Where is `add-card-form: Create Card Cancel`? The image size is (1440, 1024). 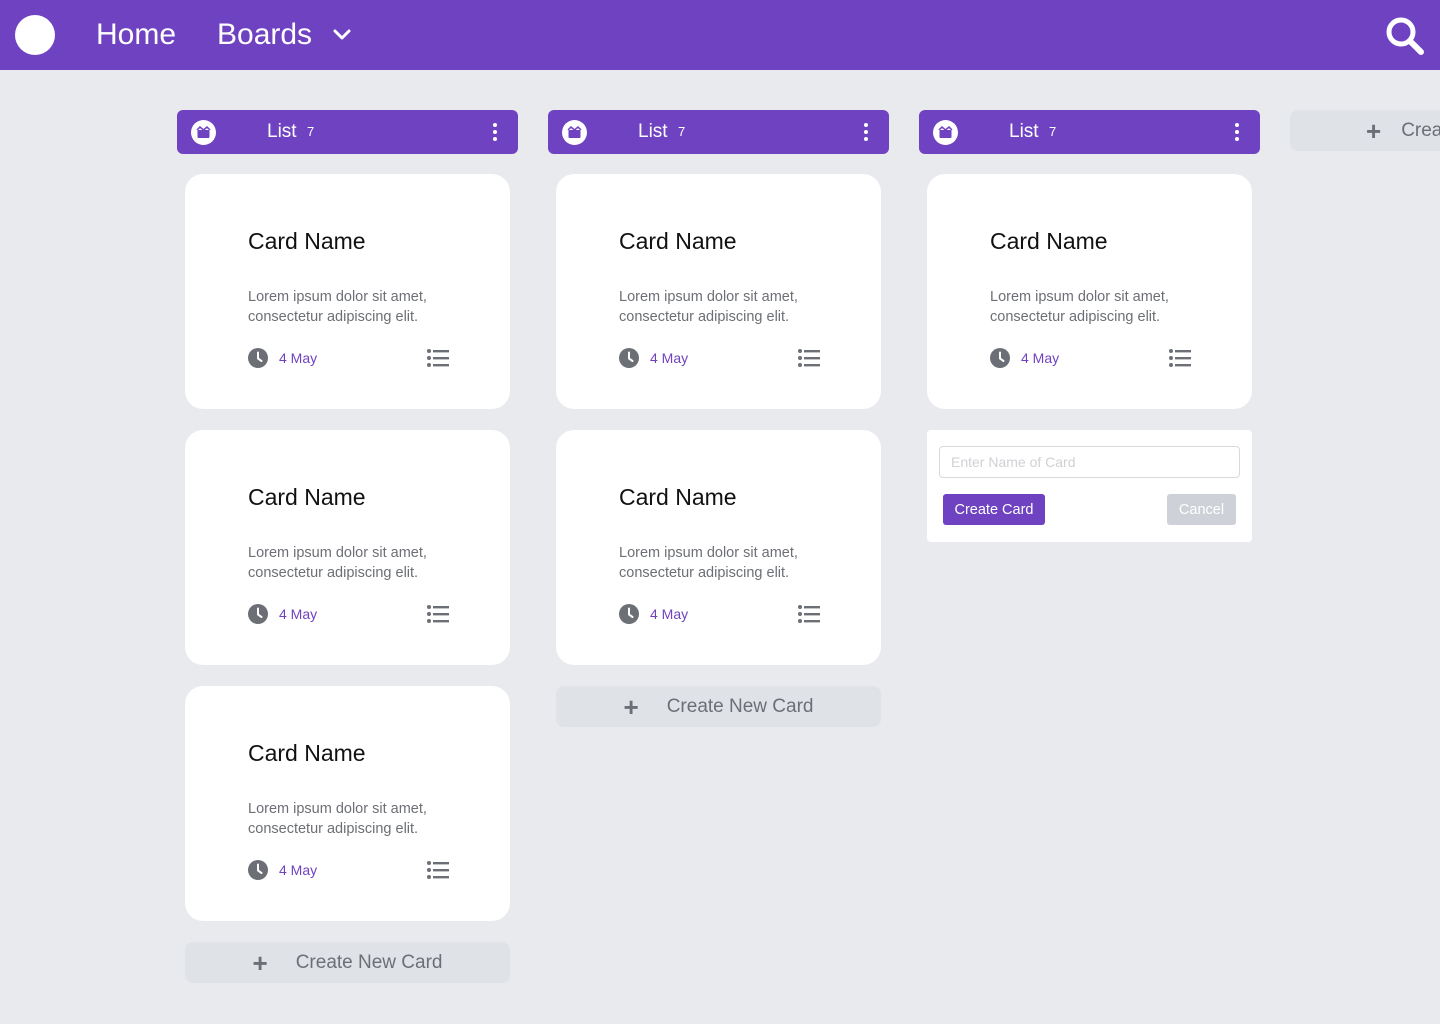 add-card-form: Create Card Cancel is located at coordinates (1089, 486).